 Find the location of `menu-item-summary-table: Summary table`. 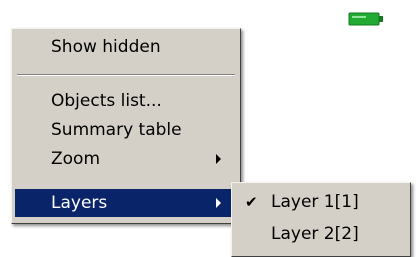

menu-item-summary-table: Summary table is located at coordinates (126, 130).